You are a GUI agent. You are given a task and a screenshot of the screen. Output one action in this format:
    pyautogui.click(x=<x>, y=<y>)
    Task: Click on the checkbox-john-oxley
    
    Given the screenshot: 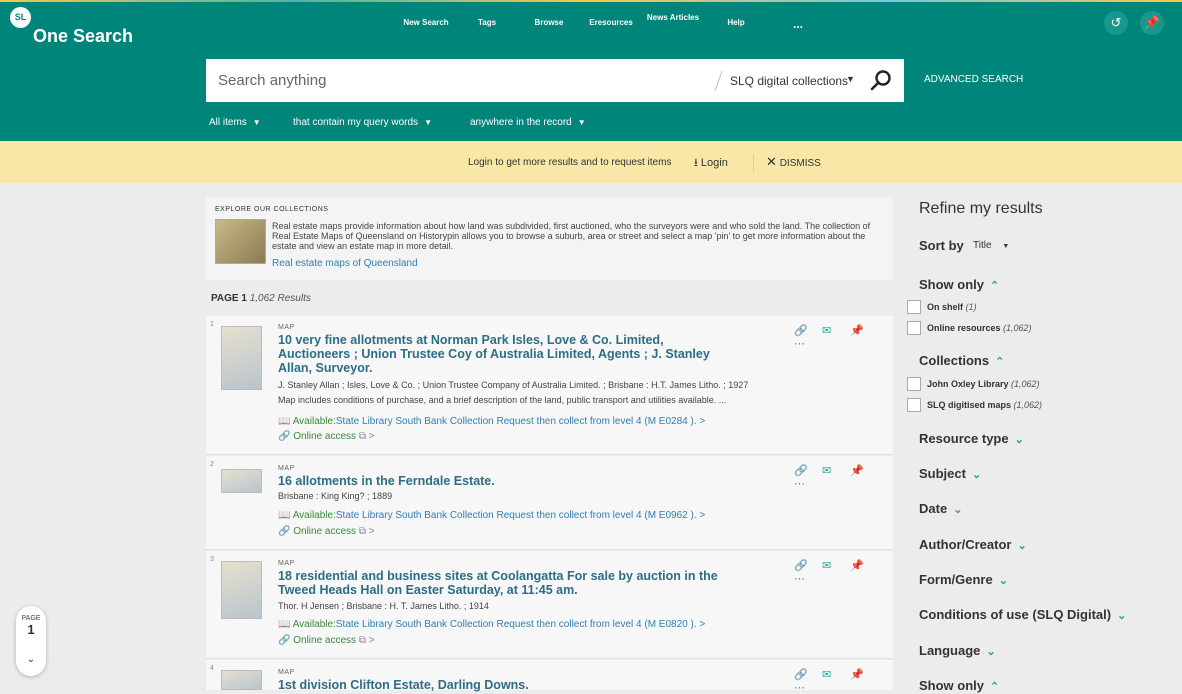 What is the action you would take?
    pyautogui.click(x=914, y=384)
    